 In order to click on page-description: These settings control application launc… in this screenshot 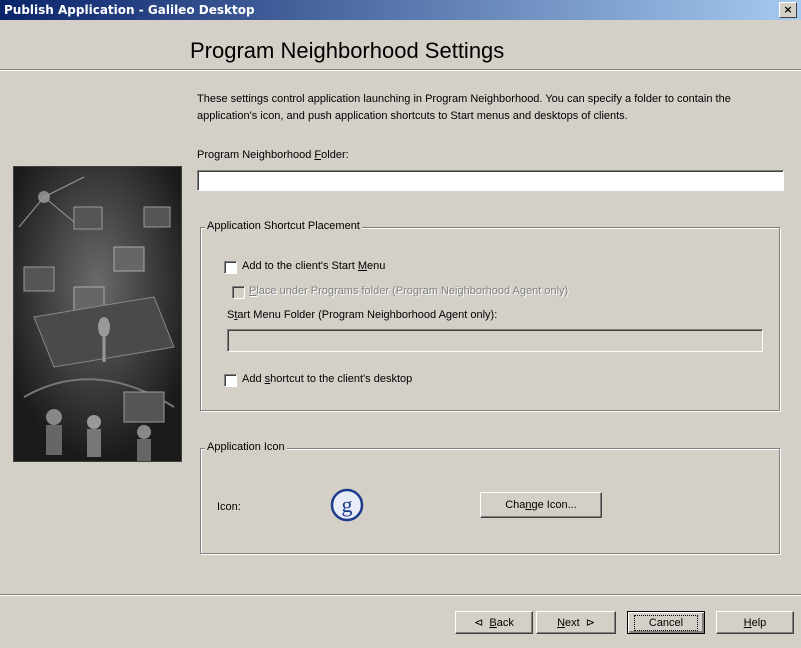, I will do `click(464, 107)`.